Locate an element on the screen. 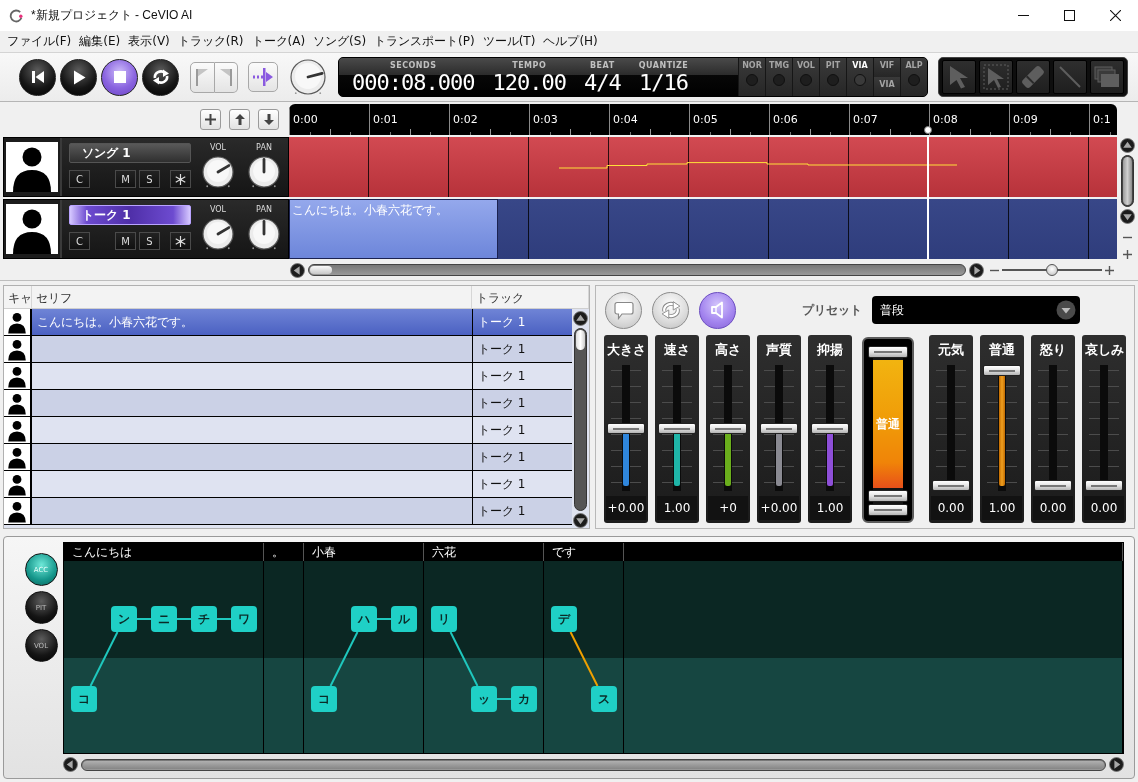  end-marker-button is located at coordinates (226, 77).